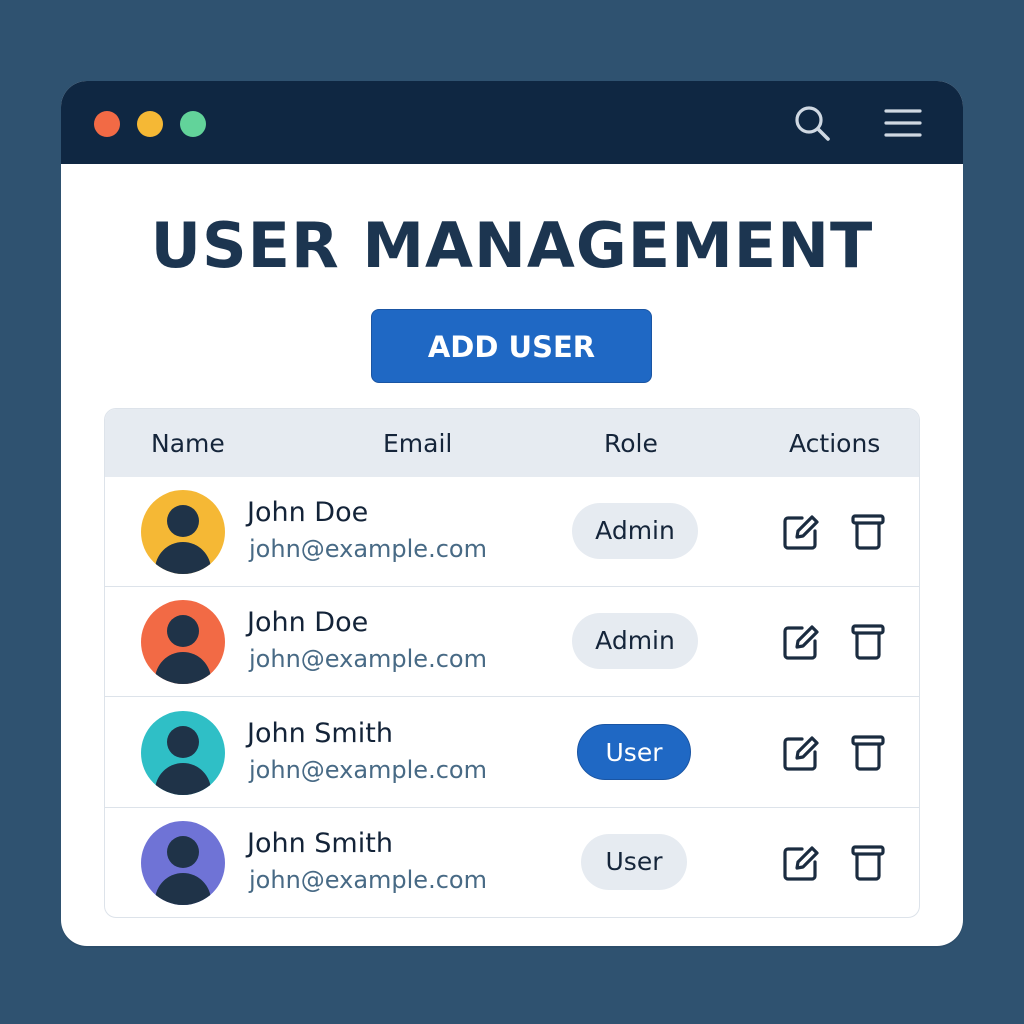  Describe the element at coordinates (512, 696) in the screenshot. I see `row-divider` at that location.